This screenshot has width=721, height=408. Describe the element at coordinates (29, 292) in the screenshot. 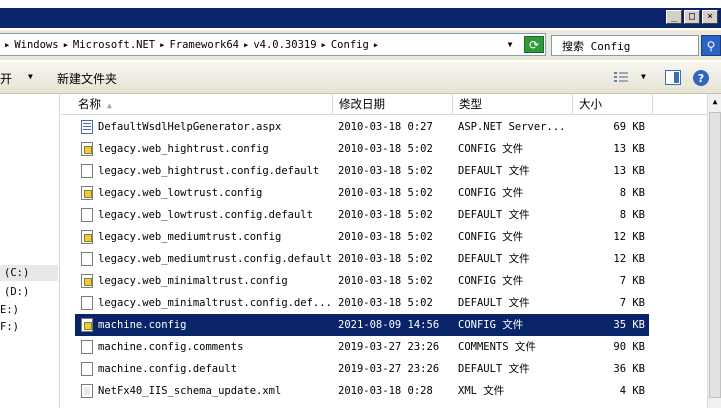

I see `nav-item-drive-d: (D:)` at that location.